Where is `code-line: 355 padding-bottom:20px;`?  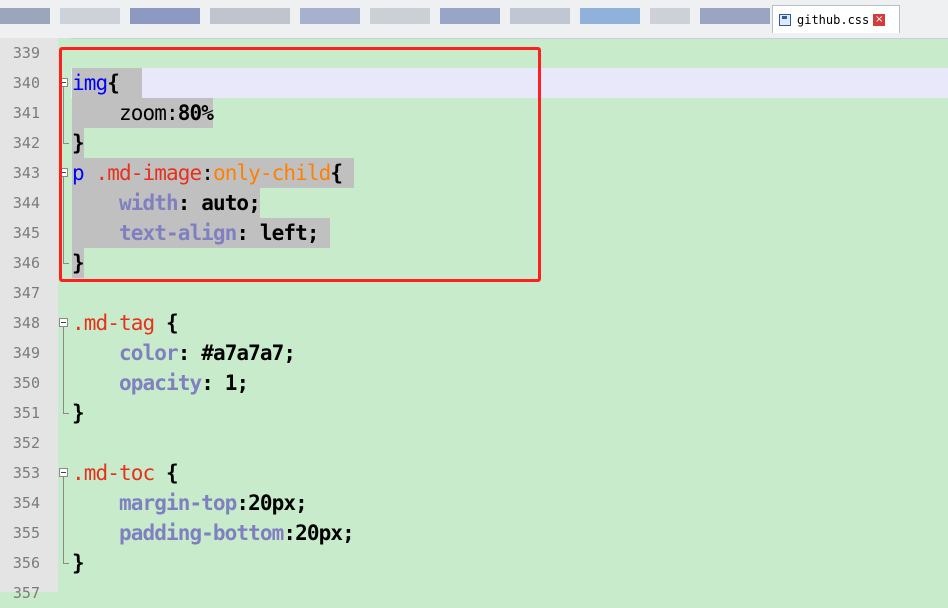 code-line: 355 padding-bottom:20px; is located at coordinates (474, 533).